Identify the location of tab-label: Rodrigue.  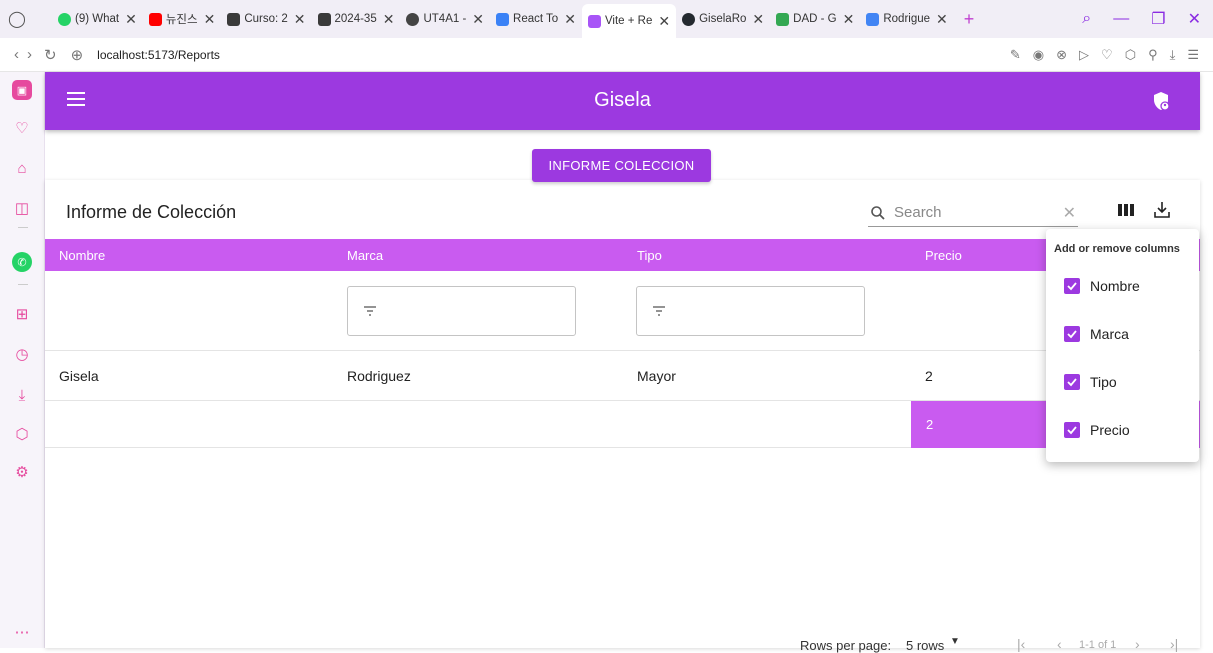
(907, 19).